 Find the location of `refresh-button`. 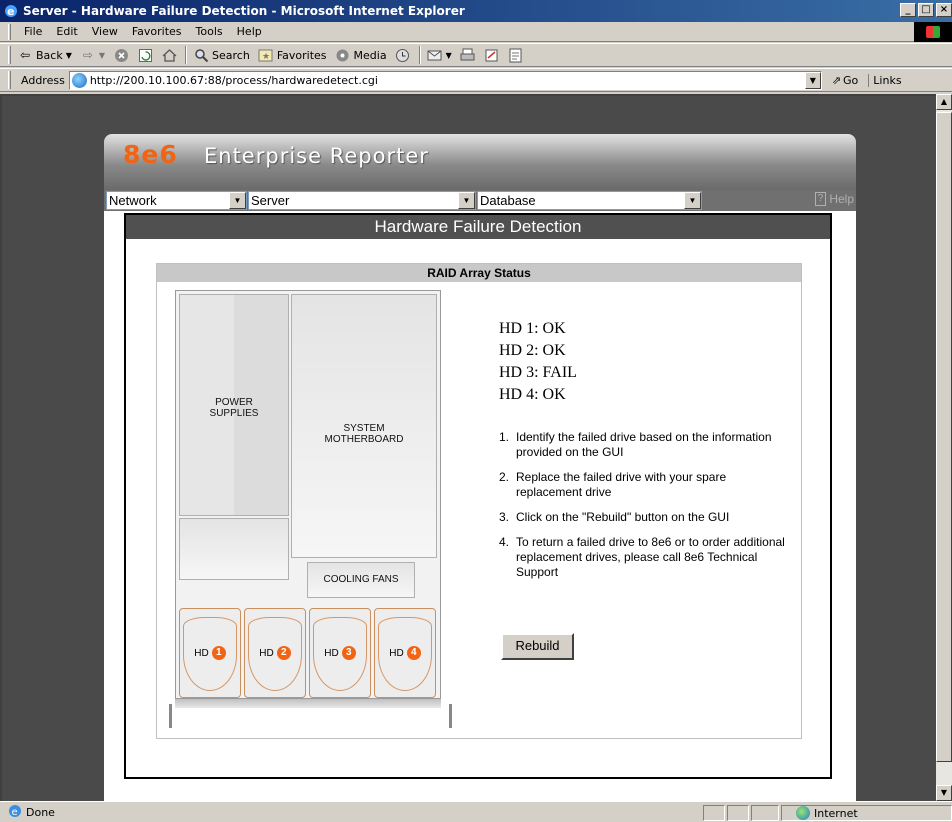

refresh-button is located at coordinates (145, 55).